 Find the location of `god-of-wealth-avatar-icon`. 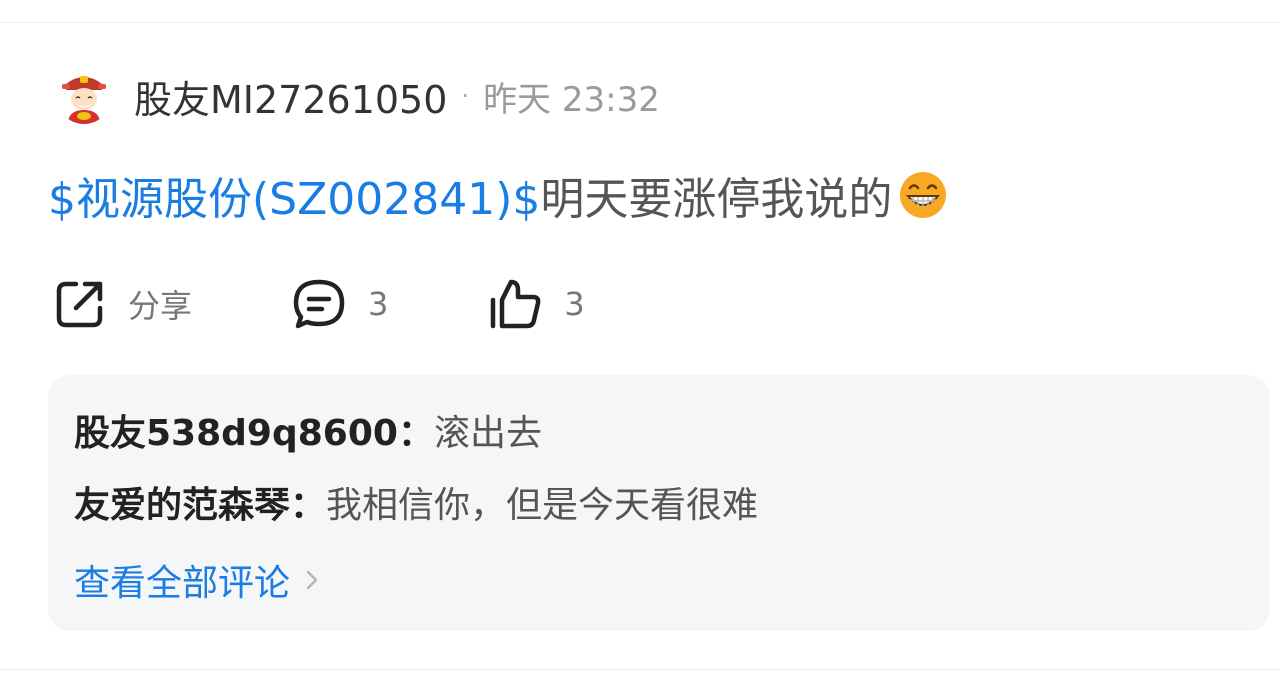

god-of-wealth-avatar-icon is located at coordinates (84, 96).